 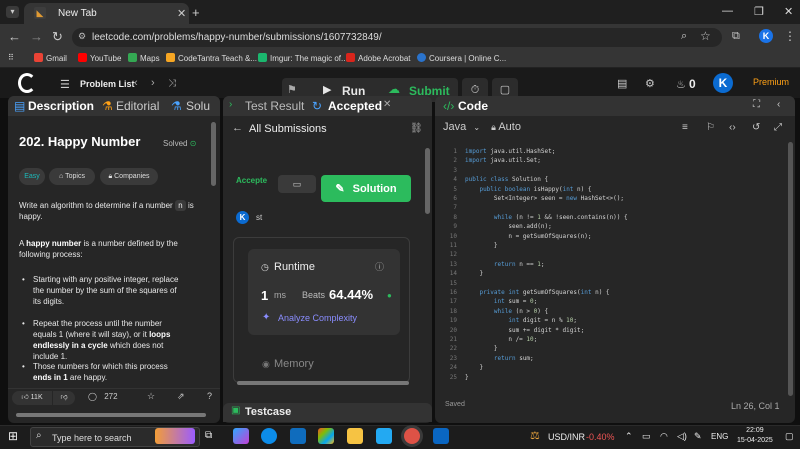 What do you see at coordinates (274, 106) in the screenshot?
I see `tab-test-result: Test Result` at bounding box center [274, 106].